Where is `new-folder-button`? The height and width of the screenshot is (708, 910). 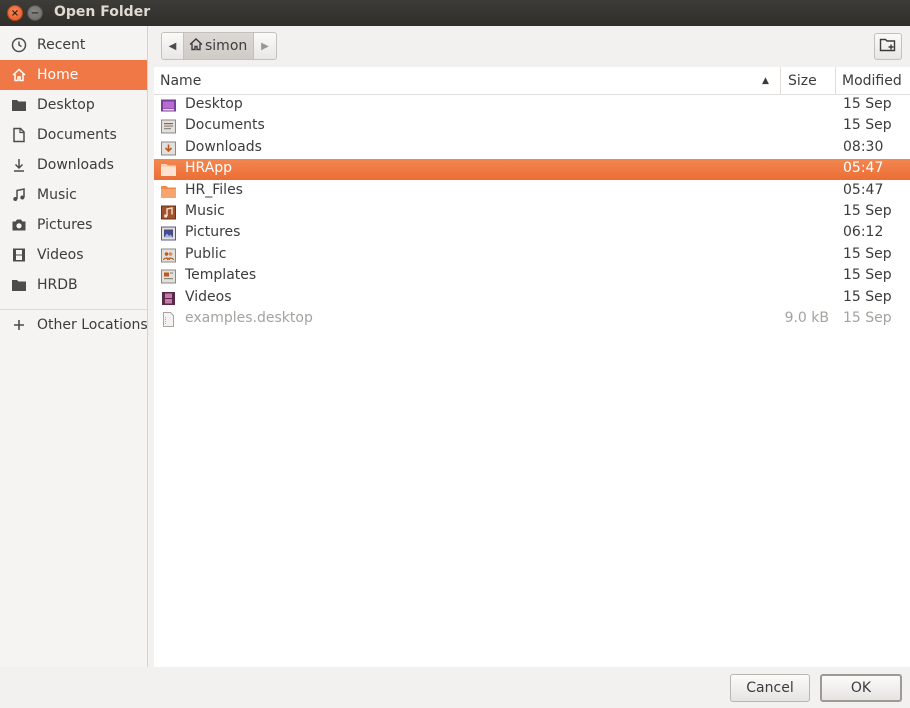 new-folder-button is located at coordinates (888, 46).